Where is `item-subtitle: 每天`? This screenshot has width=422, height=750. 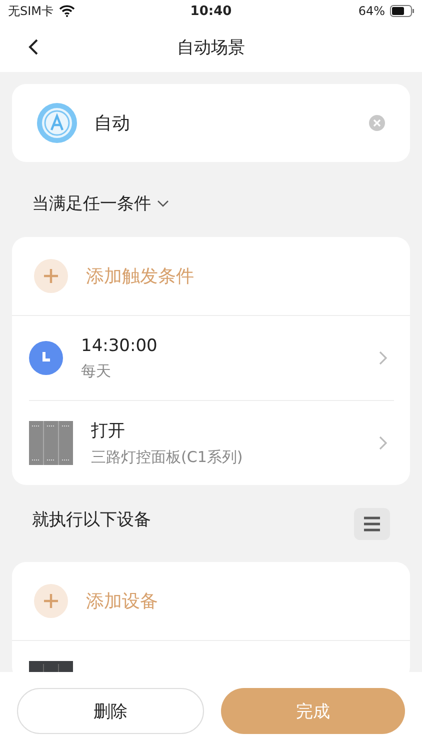
item-subtitle: 每天 is located at coordinates (96, 371).